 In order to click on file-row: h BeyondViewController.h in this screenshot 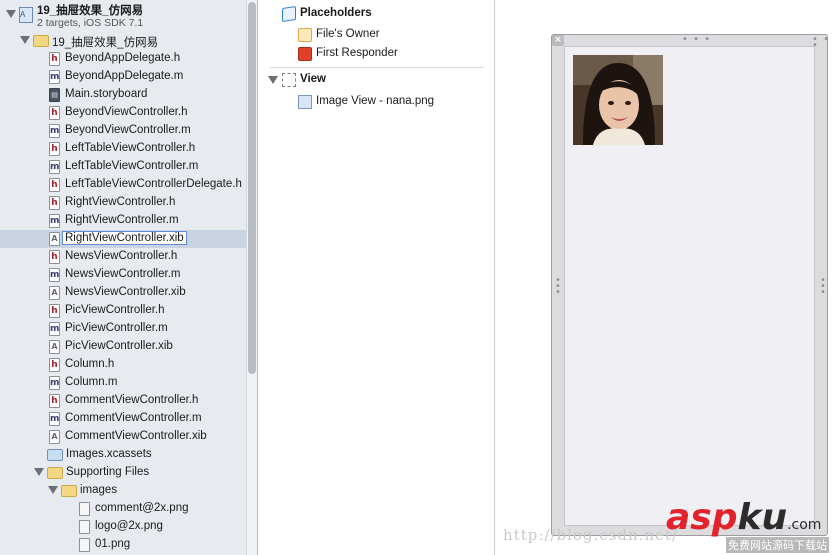, I will do `click(123, 113)`.